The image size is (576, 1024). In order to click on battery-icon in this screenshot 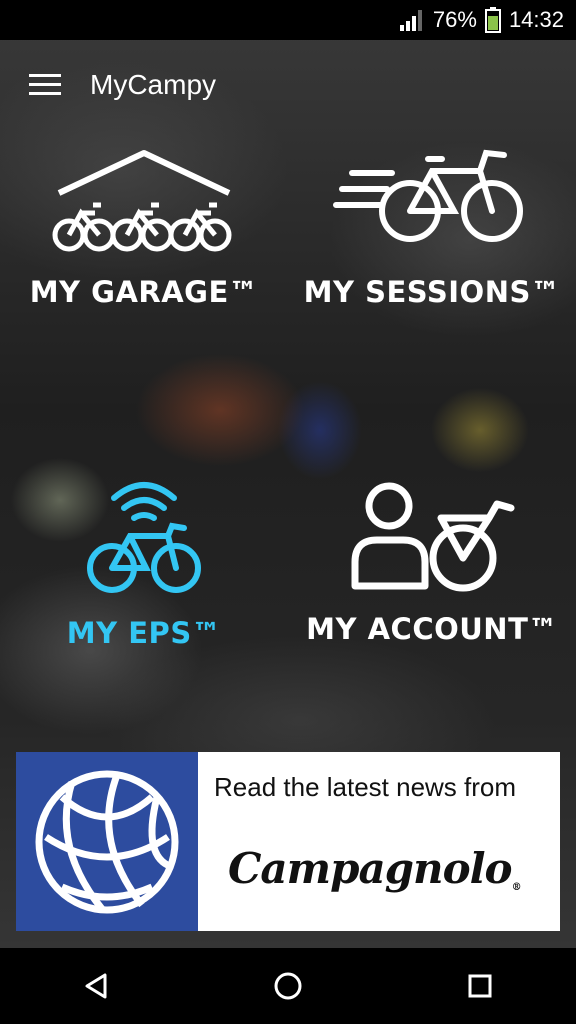, I will do `click(492, 20)`.